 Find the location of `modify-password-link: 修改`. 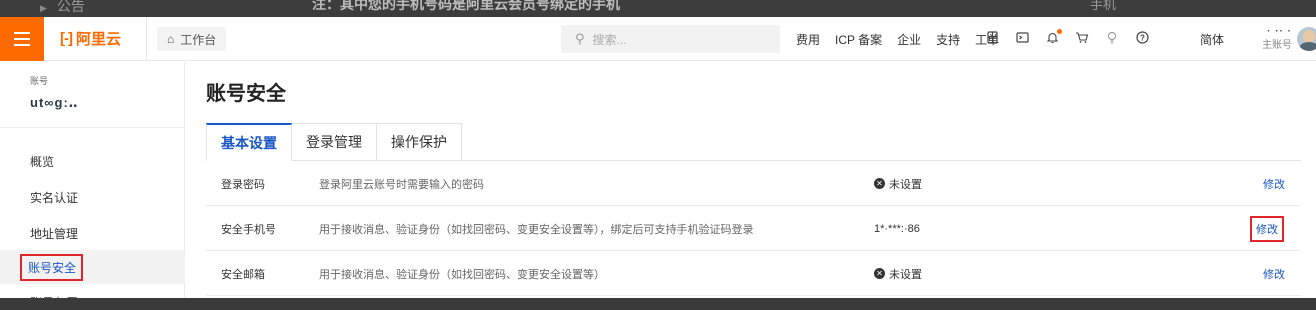

modify-password-link: 修改 is located at coordinates (1274, 183).